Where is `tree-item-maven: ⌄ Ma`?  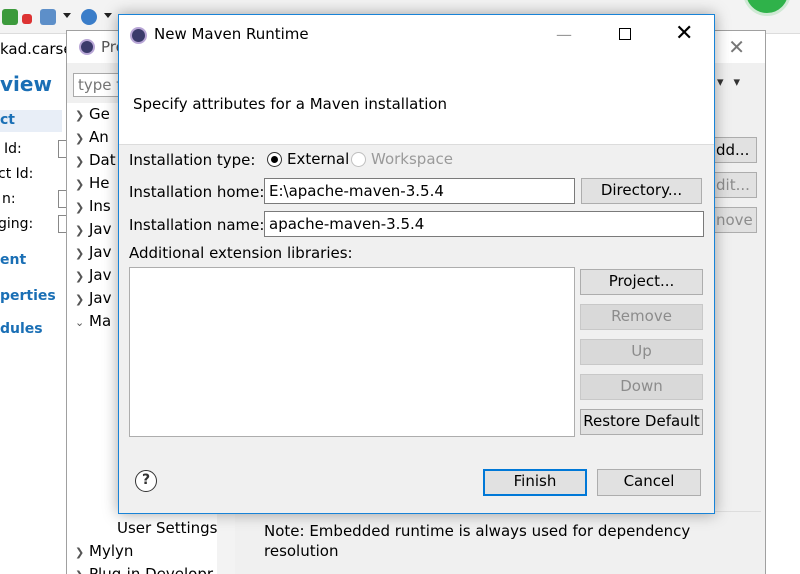 tree-item-maven: ⌄ Ma is located at coordinates (93, 322).